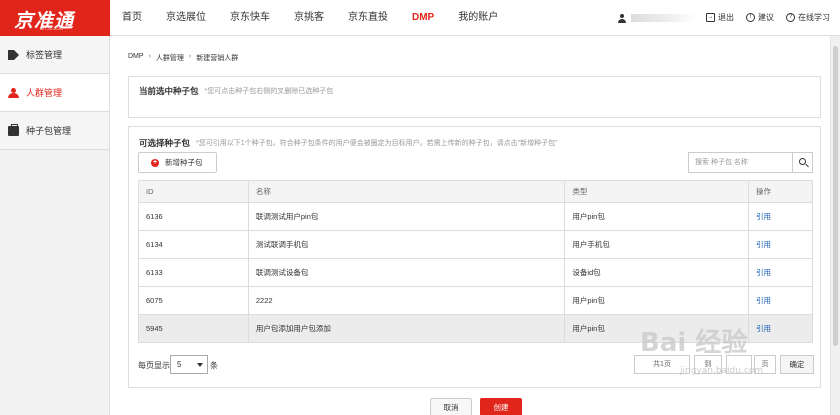 Image resolution: width=840 pixels, height=415 pixels. Describe the element at coordinates (44, 55) in the screenshot. I see `sidebar-item-label: 标签管理` at that location.